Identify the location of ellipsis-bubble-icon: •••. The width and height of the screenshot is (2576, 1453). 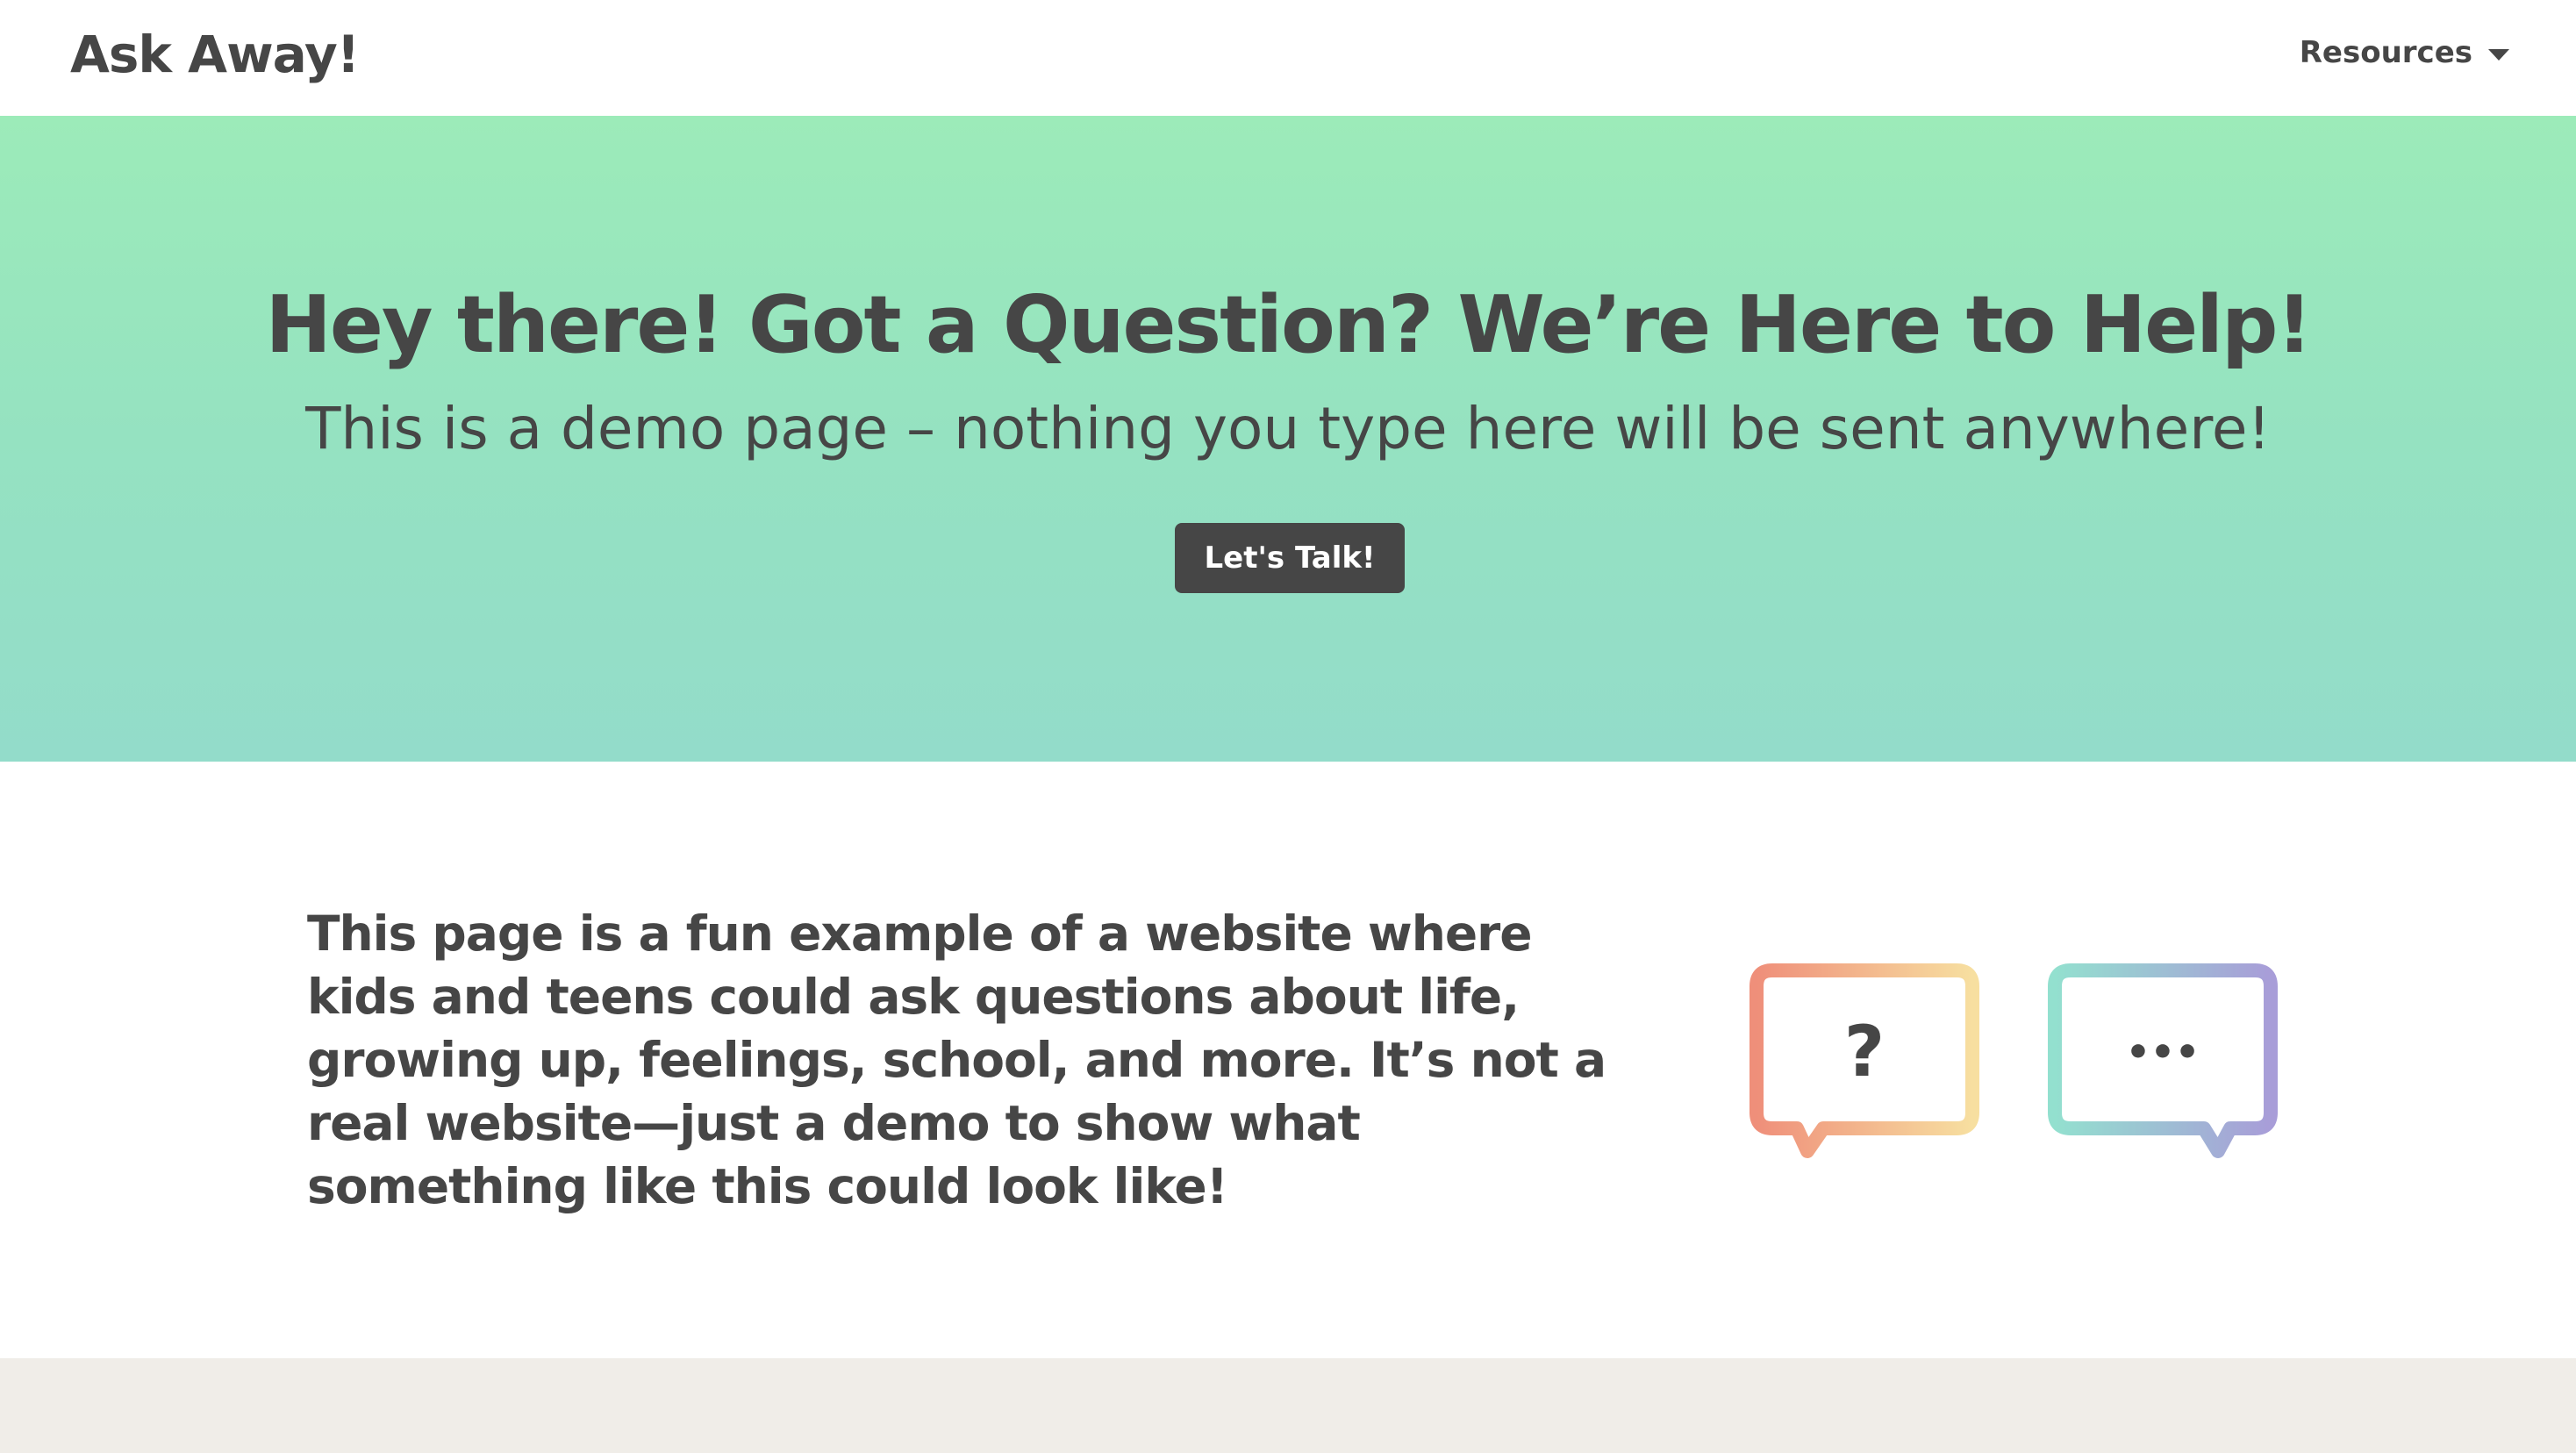
(2163, 1060).